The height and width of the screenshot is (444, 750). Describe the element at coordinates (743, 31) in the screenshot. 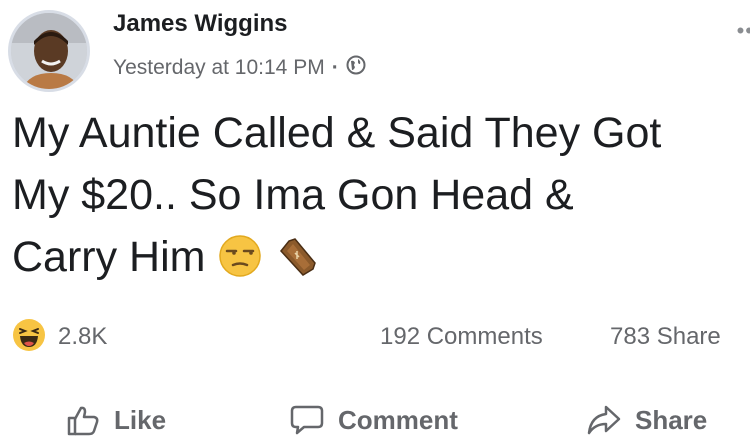

I see `more-options-button: ••` at that location.